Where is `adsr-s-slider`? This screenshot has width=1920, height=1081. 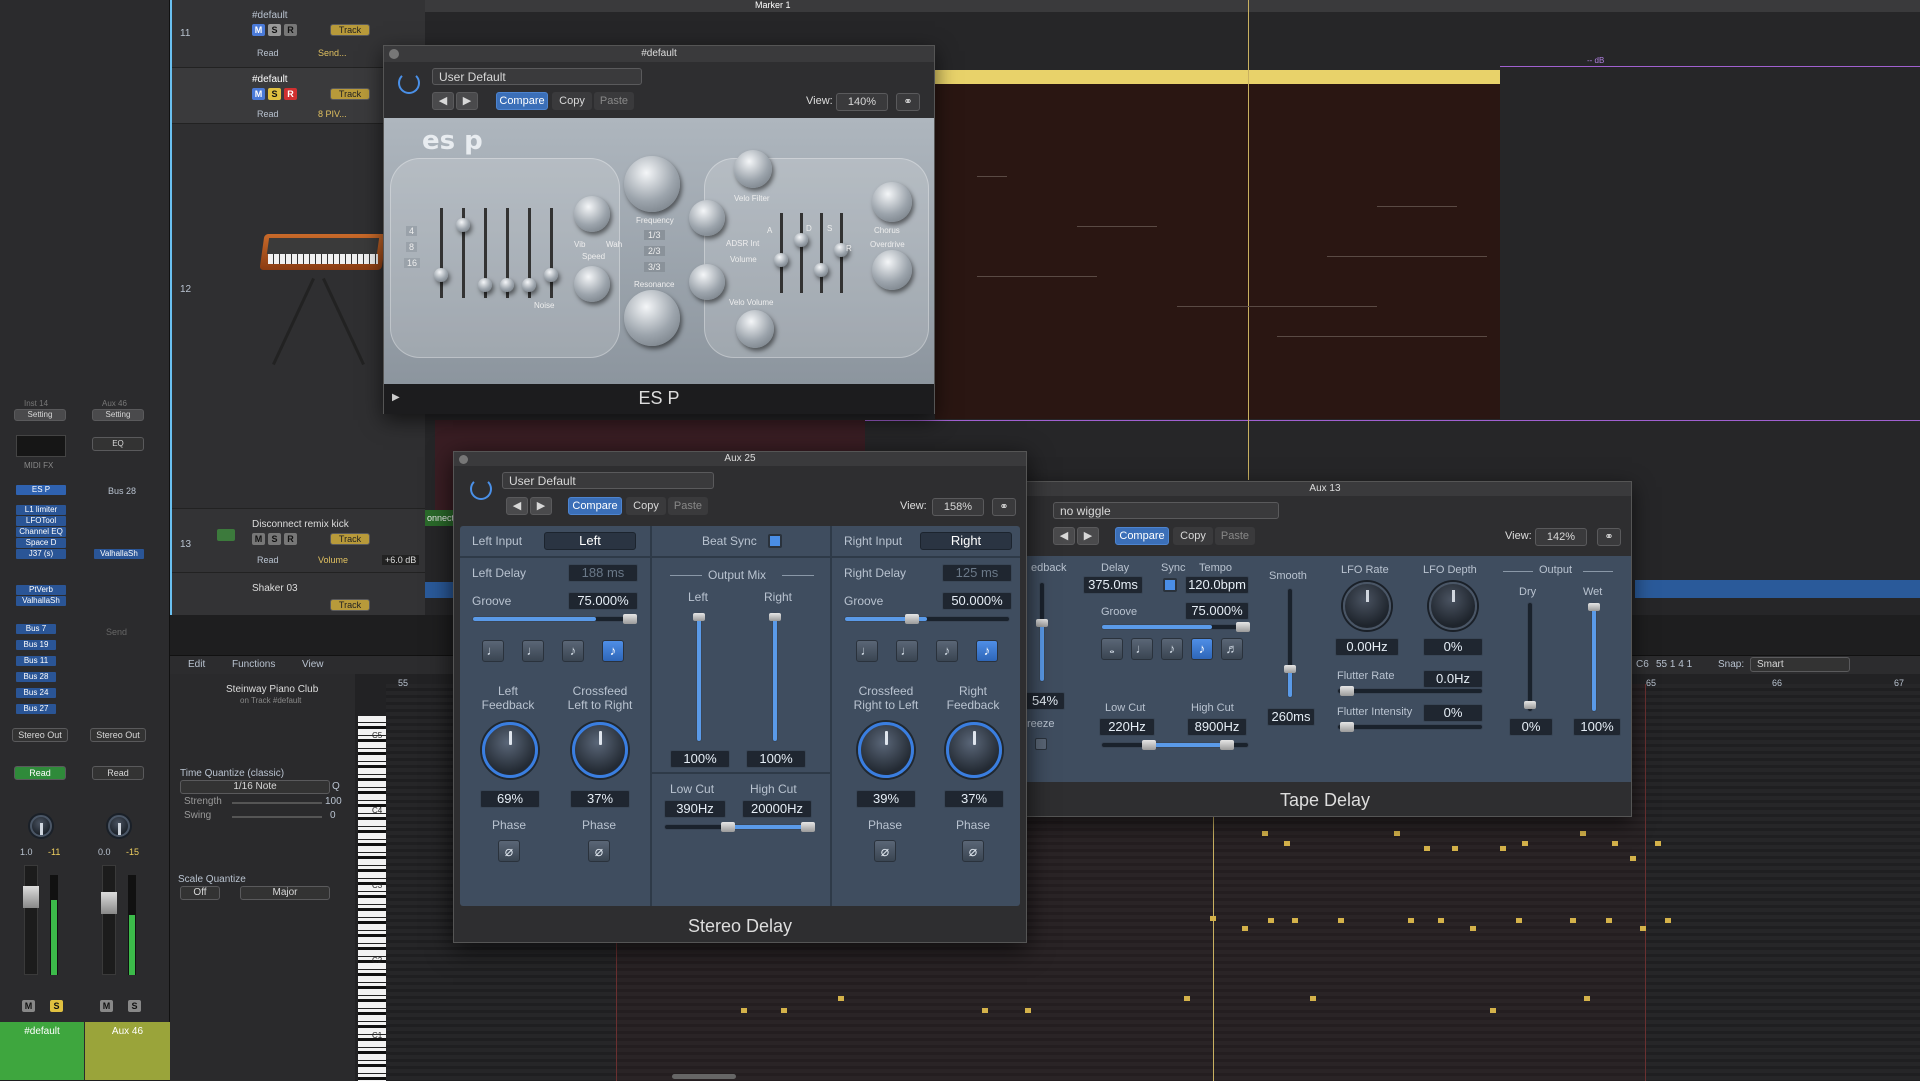 adsr-s-slider is located at coordinates (821, 253).